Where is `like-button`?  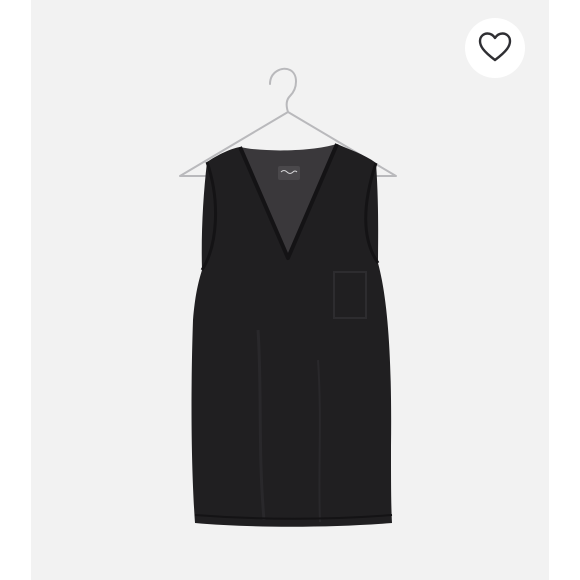 like-button is located at coordinates (495, 48).